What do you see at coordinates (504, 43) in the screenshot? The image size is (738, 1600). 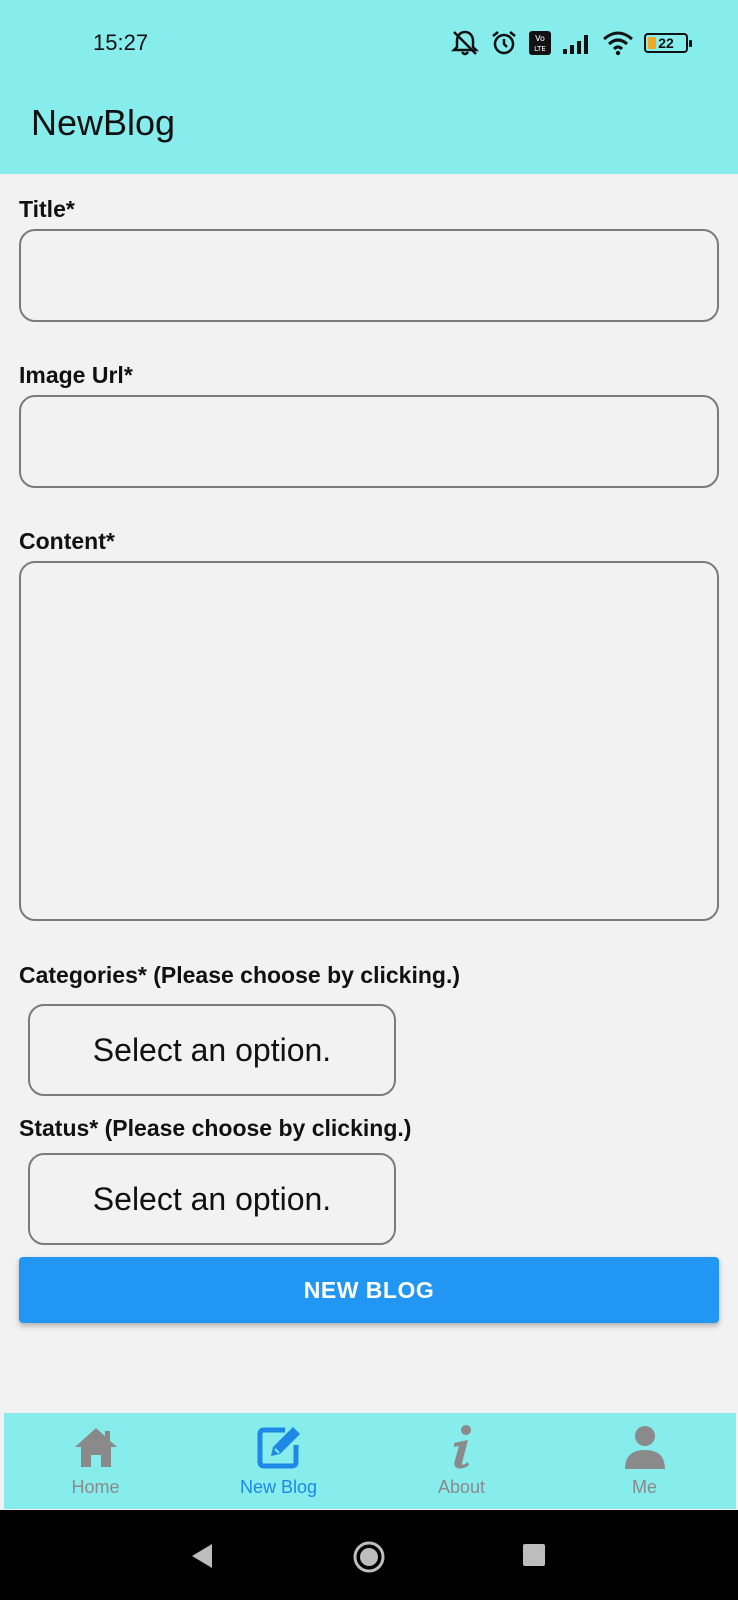 I see `alarm-icon` at bounding box center [504, 43].